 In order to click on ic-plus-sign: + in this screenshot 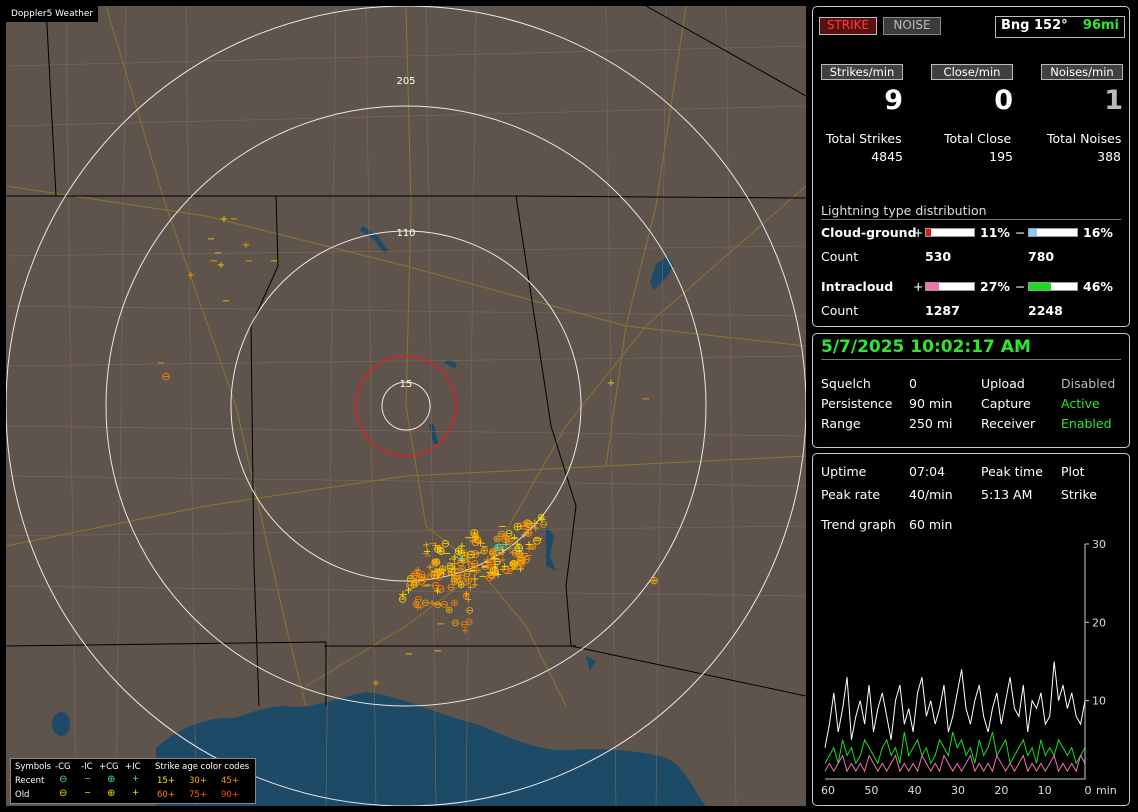, I will do `click(918, 286)`.